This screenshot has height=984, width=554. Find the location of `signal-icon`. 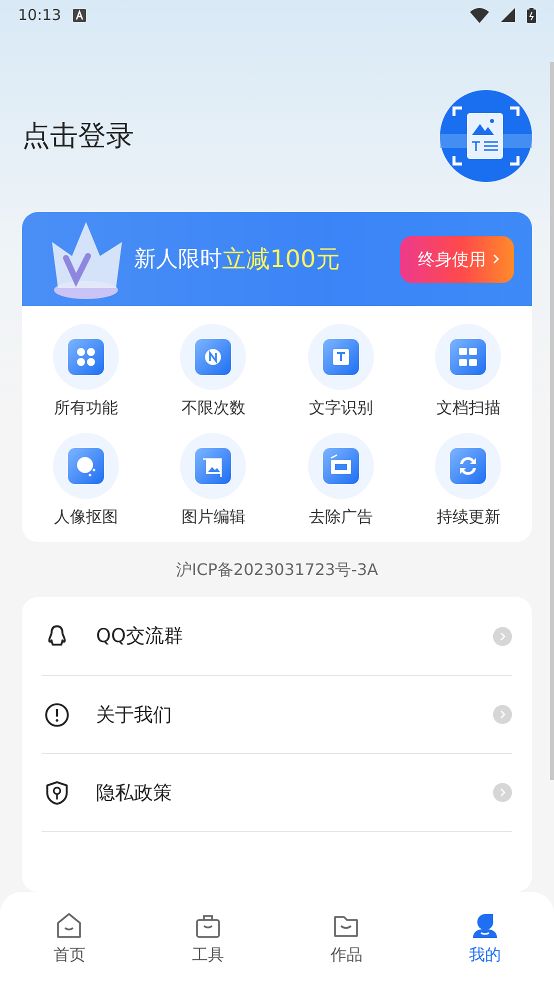

signal-icon is located at coordinates (508, 15).